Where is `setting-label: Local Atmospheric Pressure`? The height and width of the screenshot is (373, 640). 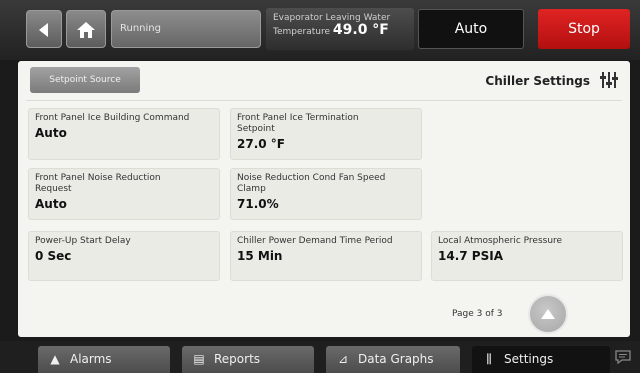 setting-label: Local Atmospheric Pressure is located at coordinates (500, 241).